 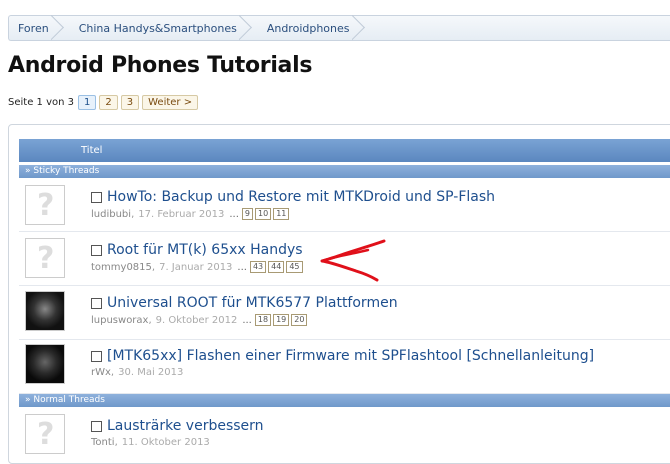 What do you see at coordinates (165, 442) in the screenshot?
I see `thread-date: 11. Oktober 2013` at bounding box center [165, 442].